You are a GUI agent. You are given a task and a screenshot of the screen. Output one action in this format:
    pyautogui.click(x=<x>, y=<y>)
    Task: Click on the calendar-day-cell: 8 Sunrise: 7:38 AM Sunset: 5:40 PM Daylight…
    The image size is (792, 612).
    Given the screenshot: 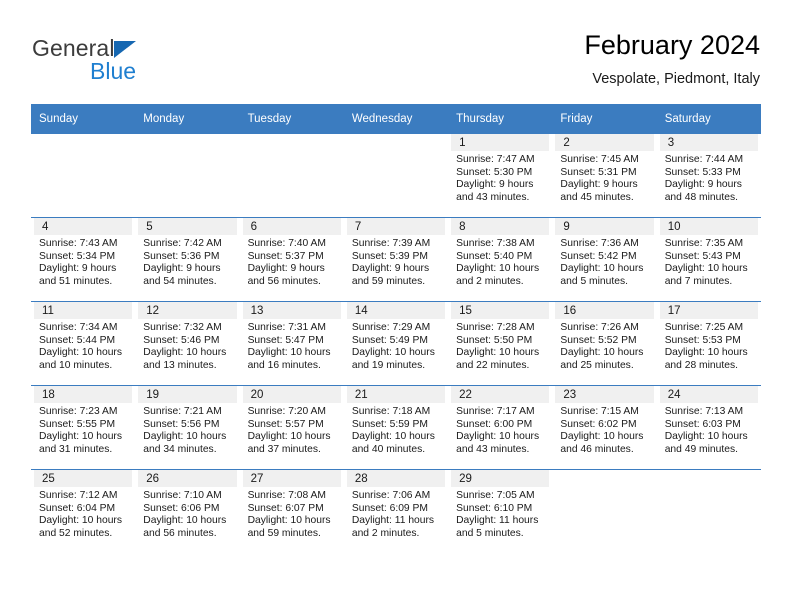 What is the action you would take?
    pyautogui.click(x=500, y=259)
    